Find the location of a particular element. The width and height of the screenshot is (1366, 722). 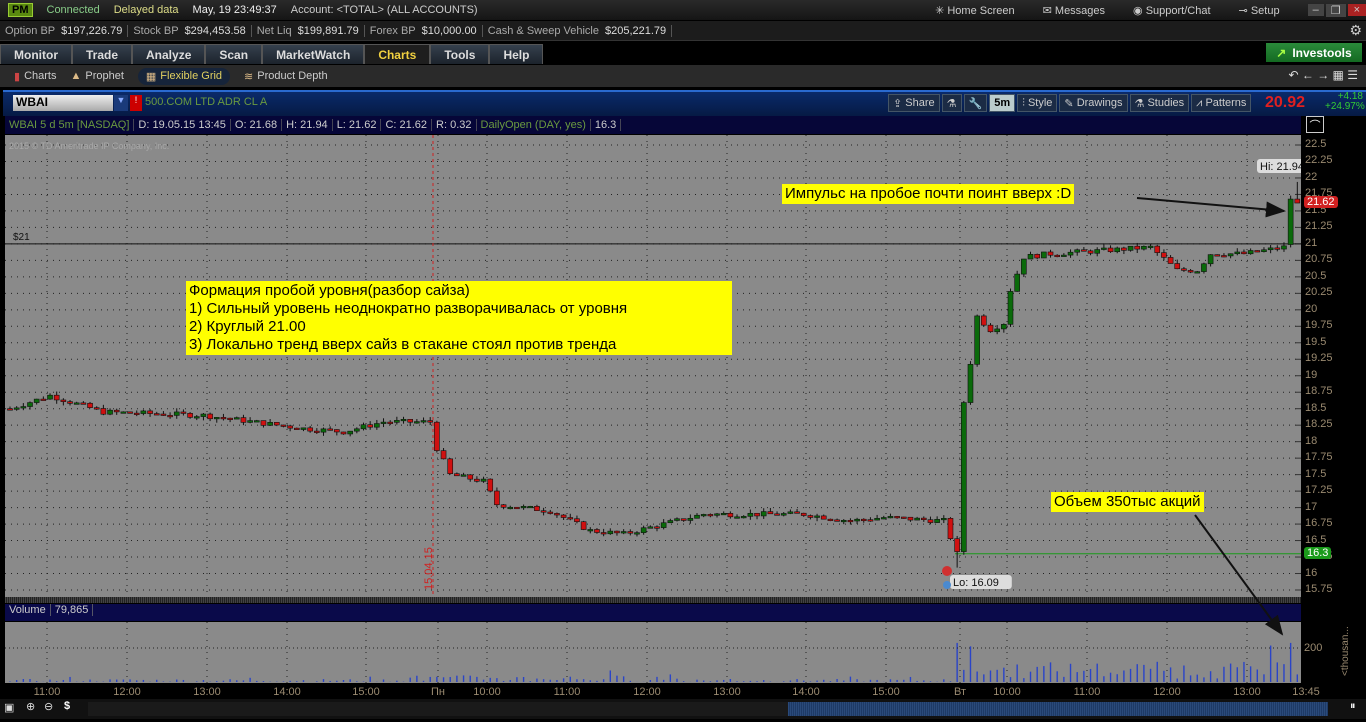

tab-monitor: Monitor is located at coordinates (36, 54).